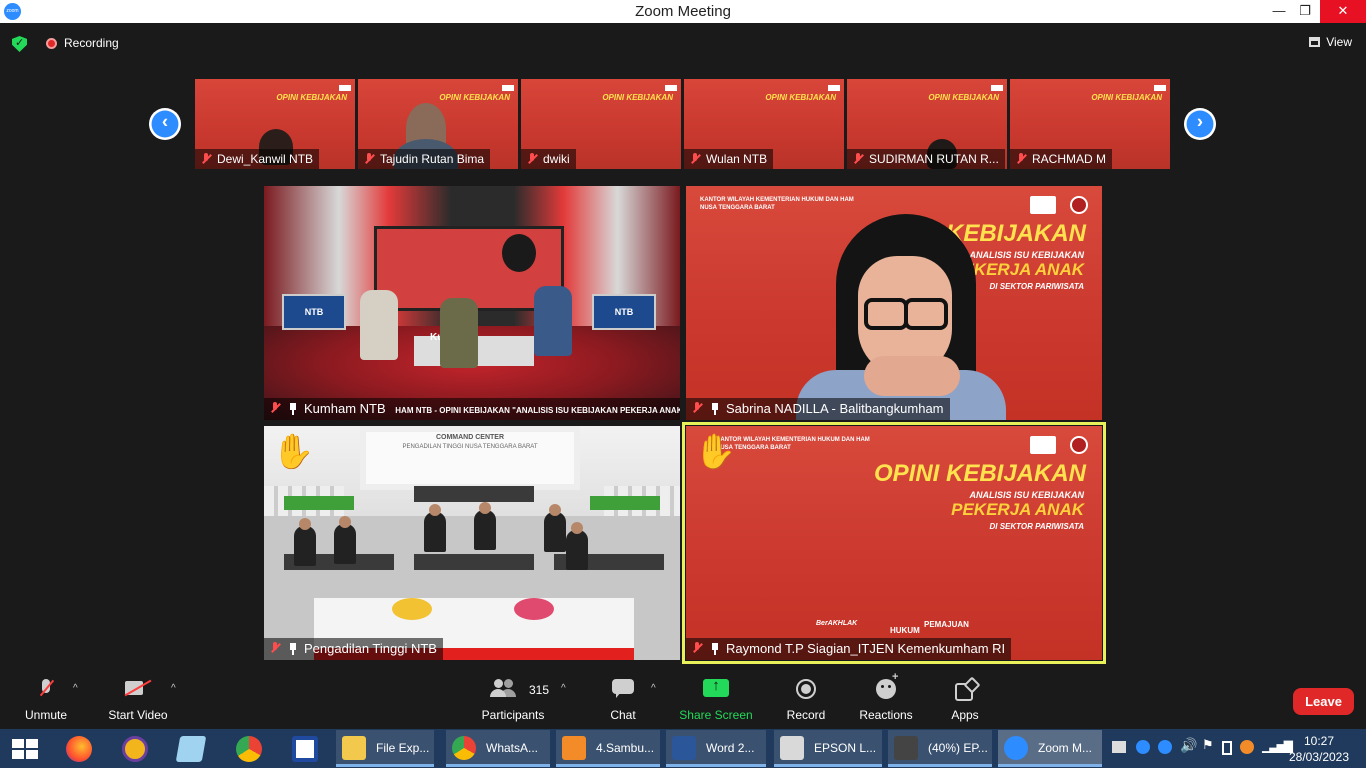  I want to click on scanner-icon, so click(792, 748).